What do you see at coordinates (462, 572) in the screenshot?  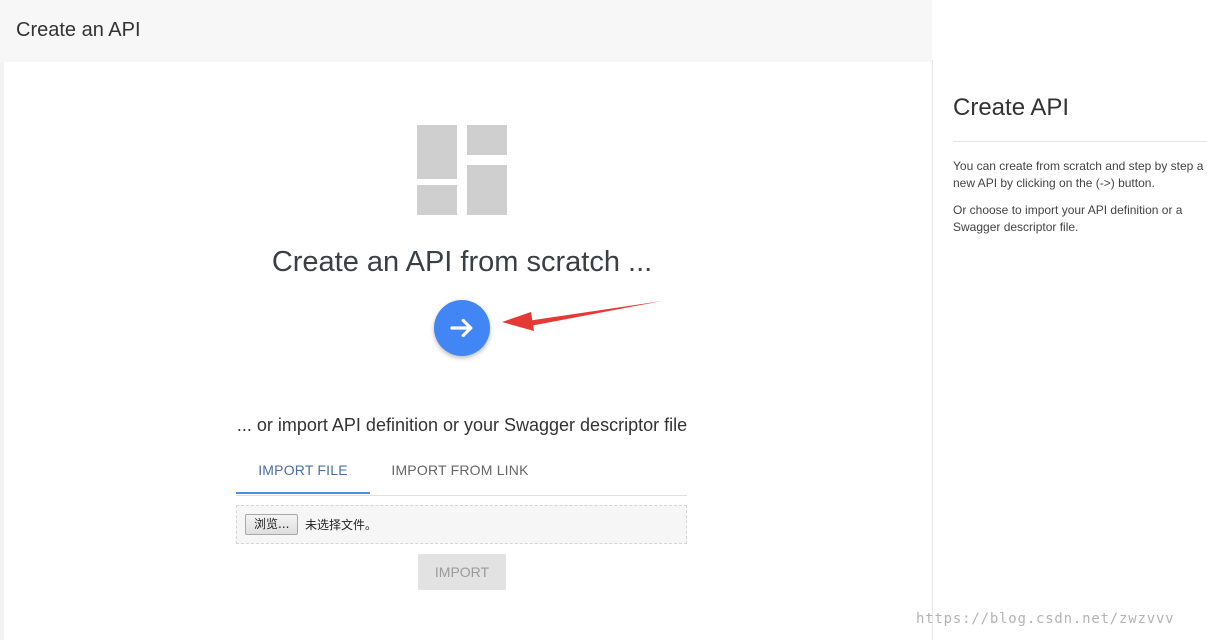 I see `import-button: IMPORT` at bounding box center [462, 572].